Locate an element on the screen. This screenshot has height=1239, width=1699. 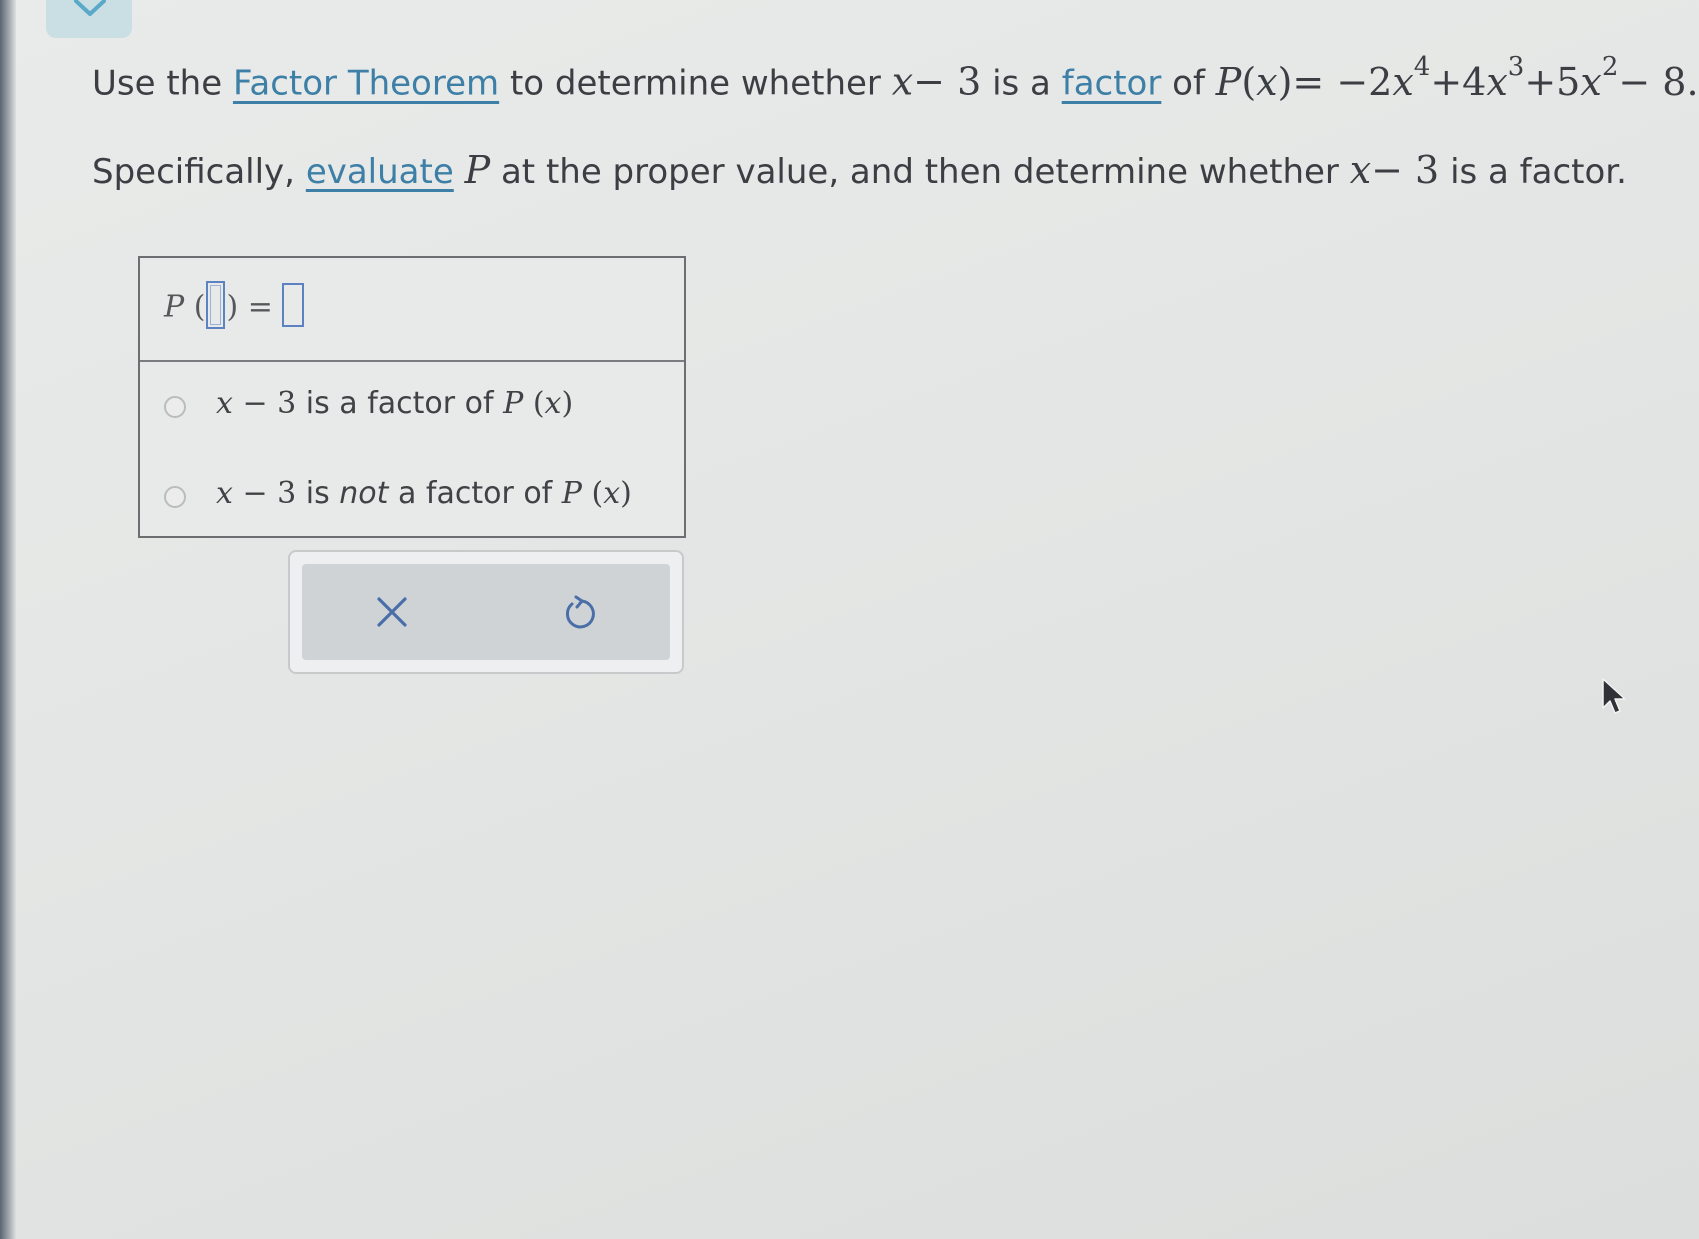
x-icon is located at coordinates (392, 612).